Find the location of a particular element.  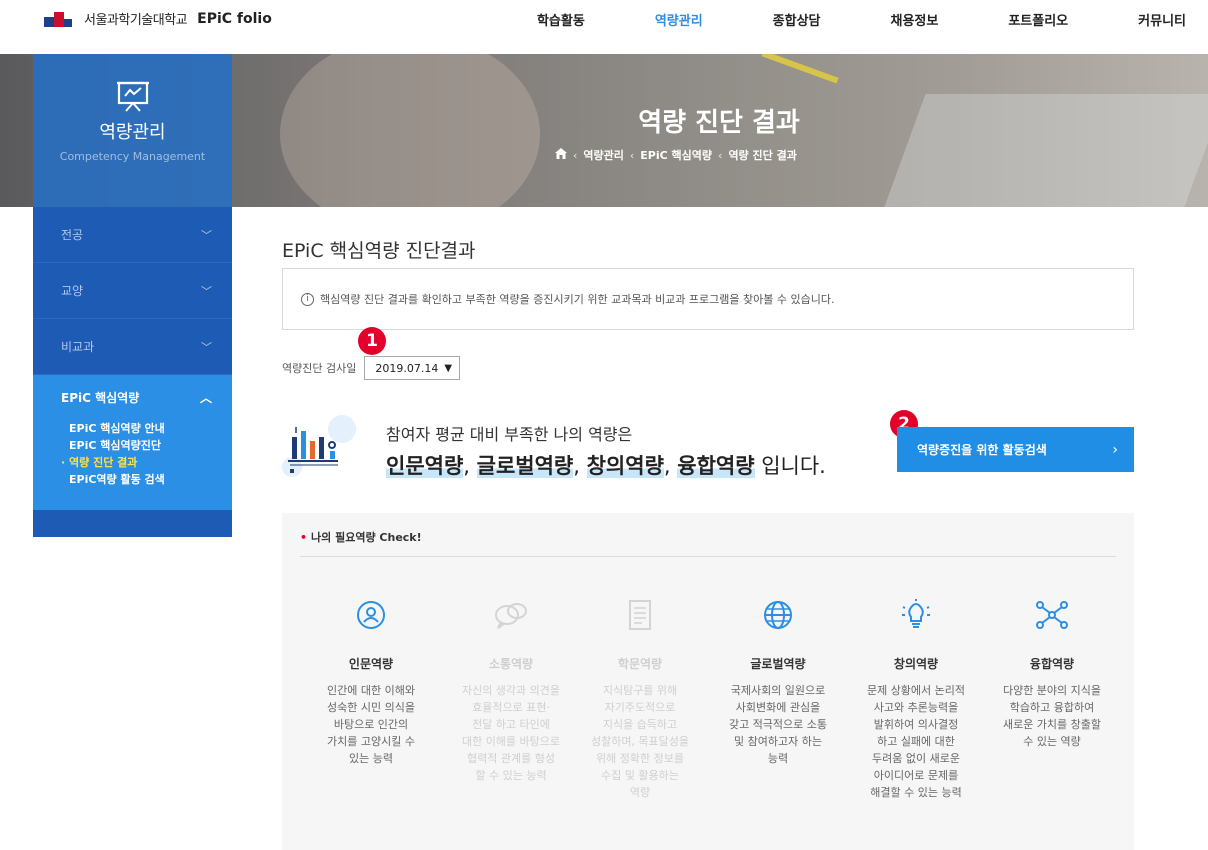

date-select: 2019.07.14 ▼ is located at coordinates (412, 368).